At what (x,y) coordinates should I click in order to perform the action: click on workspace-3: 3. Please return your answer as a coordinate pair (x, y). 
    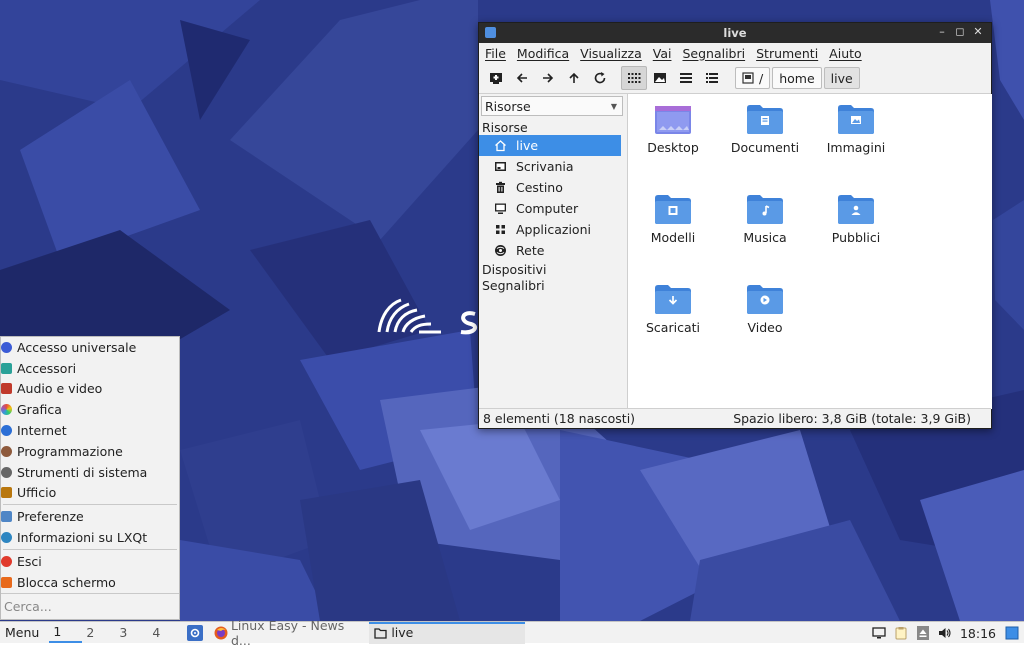
    Looking at the image, I should click on (131, 633).